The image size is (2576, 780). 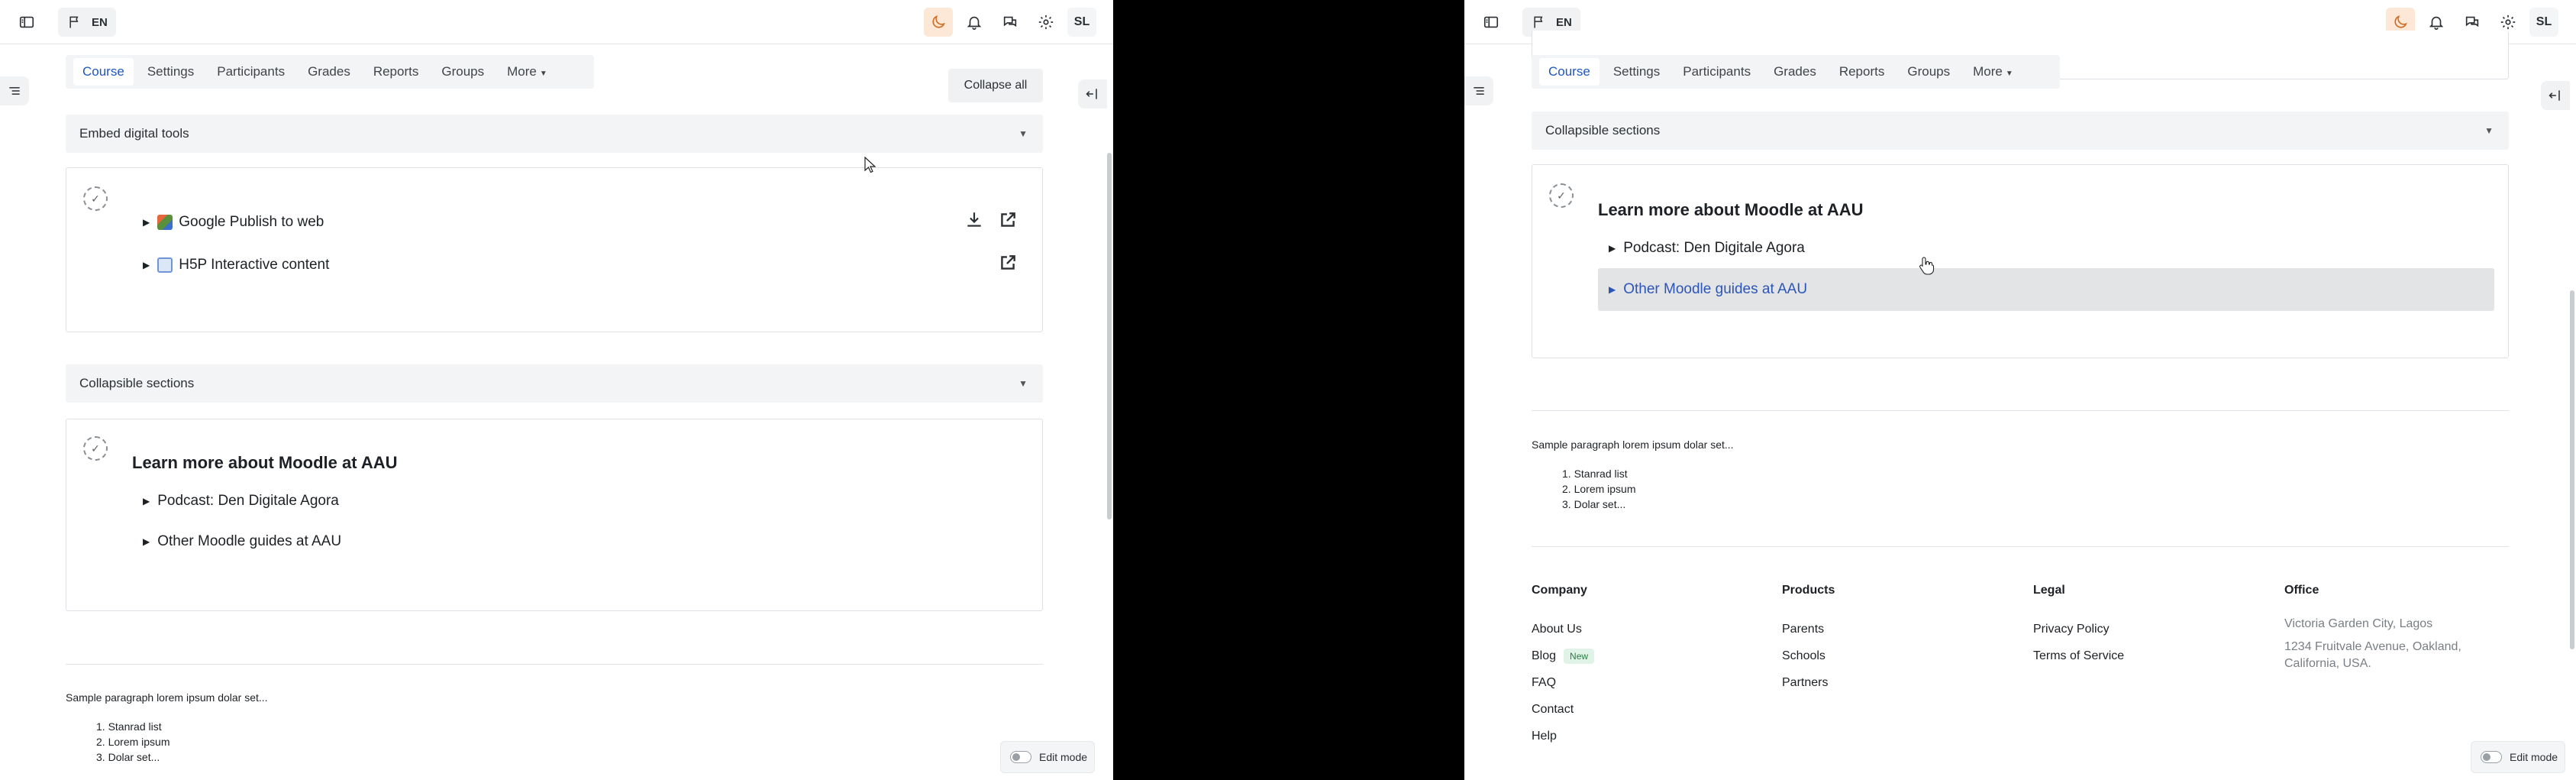 What do you see at coordinates (974, 22) in the screenshot?
I see `notifications-button` at bounding box center [974, 22].